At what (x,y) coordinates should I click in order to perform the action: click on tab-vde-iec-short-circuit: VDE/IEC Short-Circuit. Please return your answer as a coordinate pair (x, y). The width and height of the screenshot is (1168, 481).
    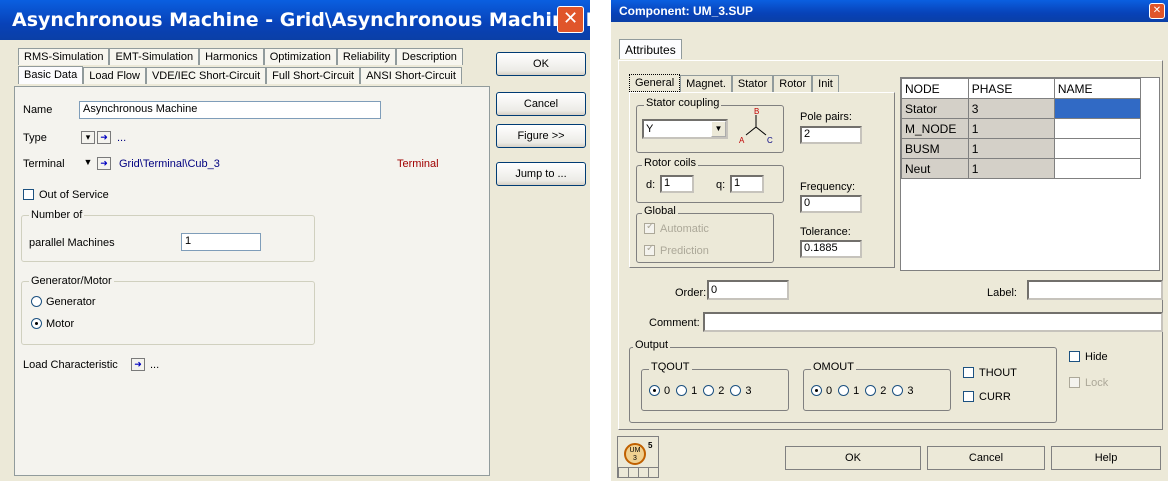
    Looking at the image, I should click on (206, 75).